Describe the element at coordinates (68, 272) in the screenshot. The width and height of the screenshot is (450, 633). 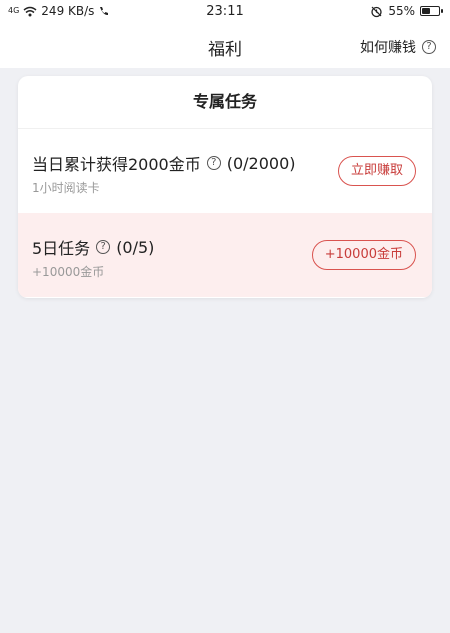
I see `task-subtitle: +10000金币` at that location.